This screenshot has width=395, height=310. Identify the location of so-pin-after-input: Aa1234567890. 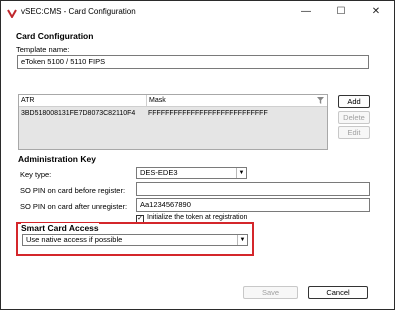
(253, 205).